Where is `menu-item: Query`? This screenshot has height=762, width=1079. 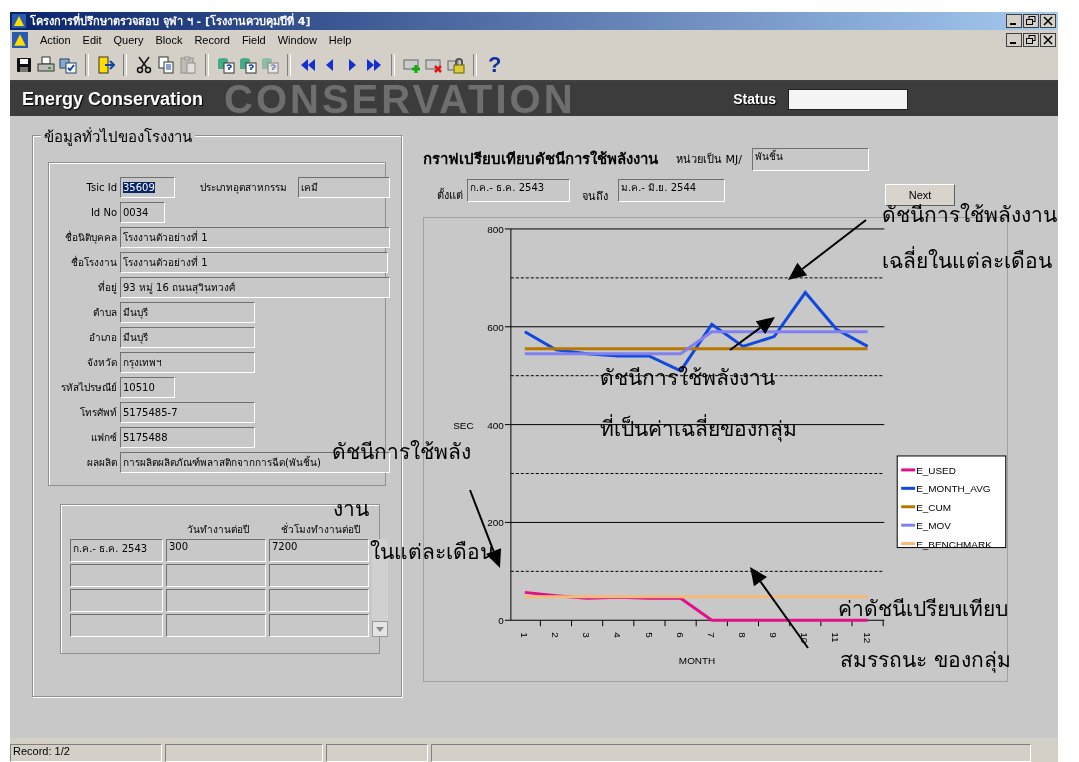
menu-item: Query is located at coordinates (128, 40).